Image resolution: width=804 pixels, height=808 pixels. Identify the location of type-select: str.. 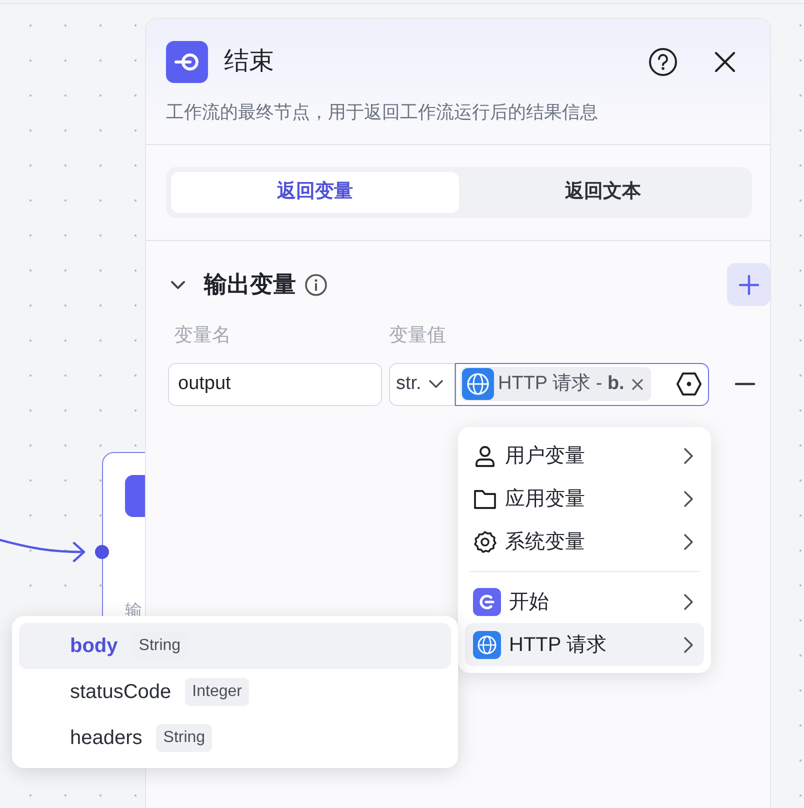
(422, 384).